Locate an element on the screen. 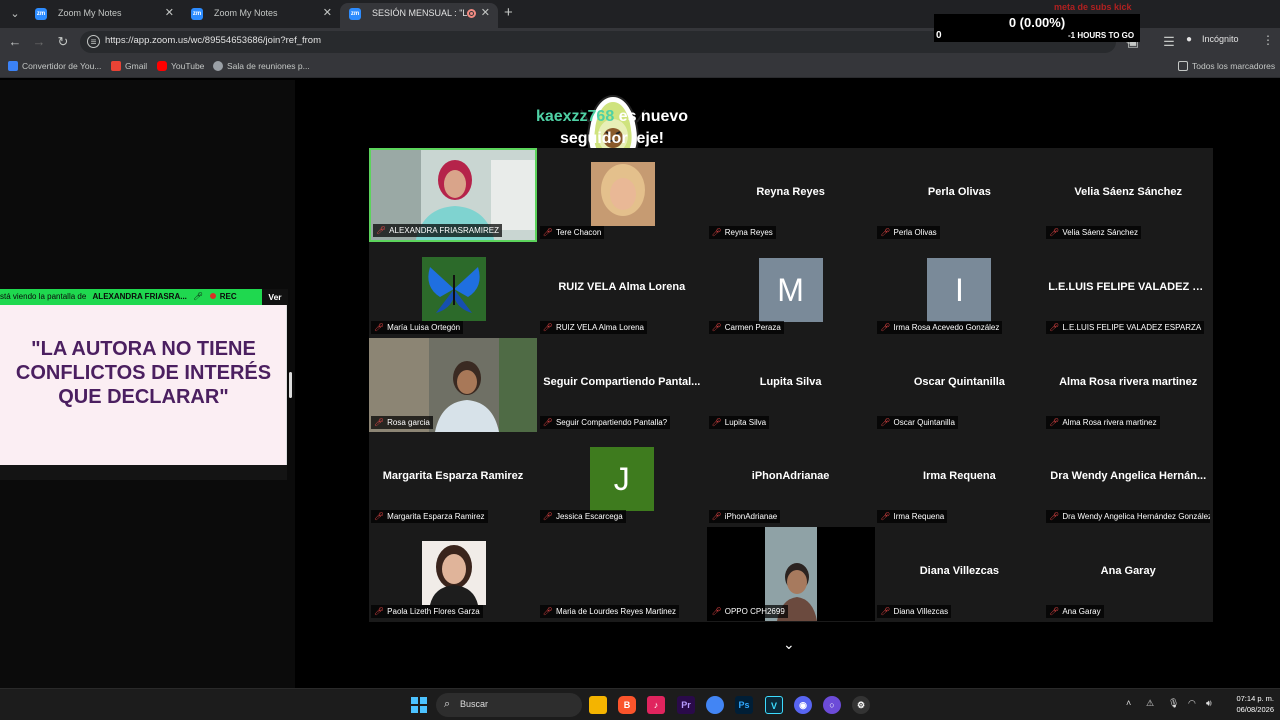 Image resolution: width=1280 pixels, height=720 pixels. browser-menu-icon: ⋮ is located at coordinates (1268, 40).